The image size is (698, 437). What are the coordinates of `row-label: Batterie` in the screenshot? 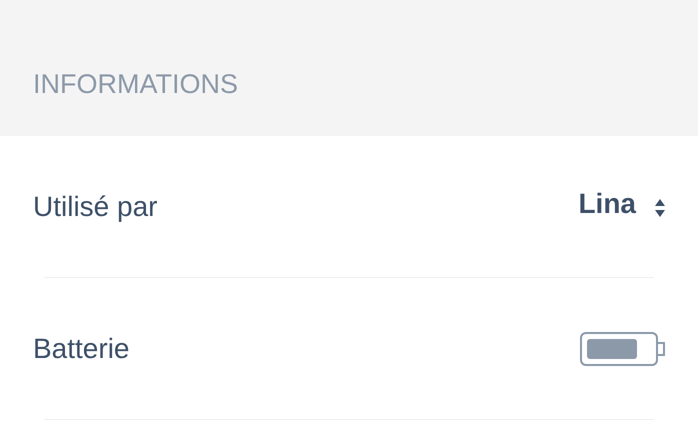 It's located at (81, 349).